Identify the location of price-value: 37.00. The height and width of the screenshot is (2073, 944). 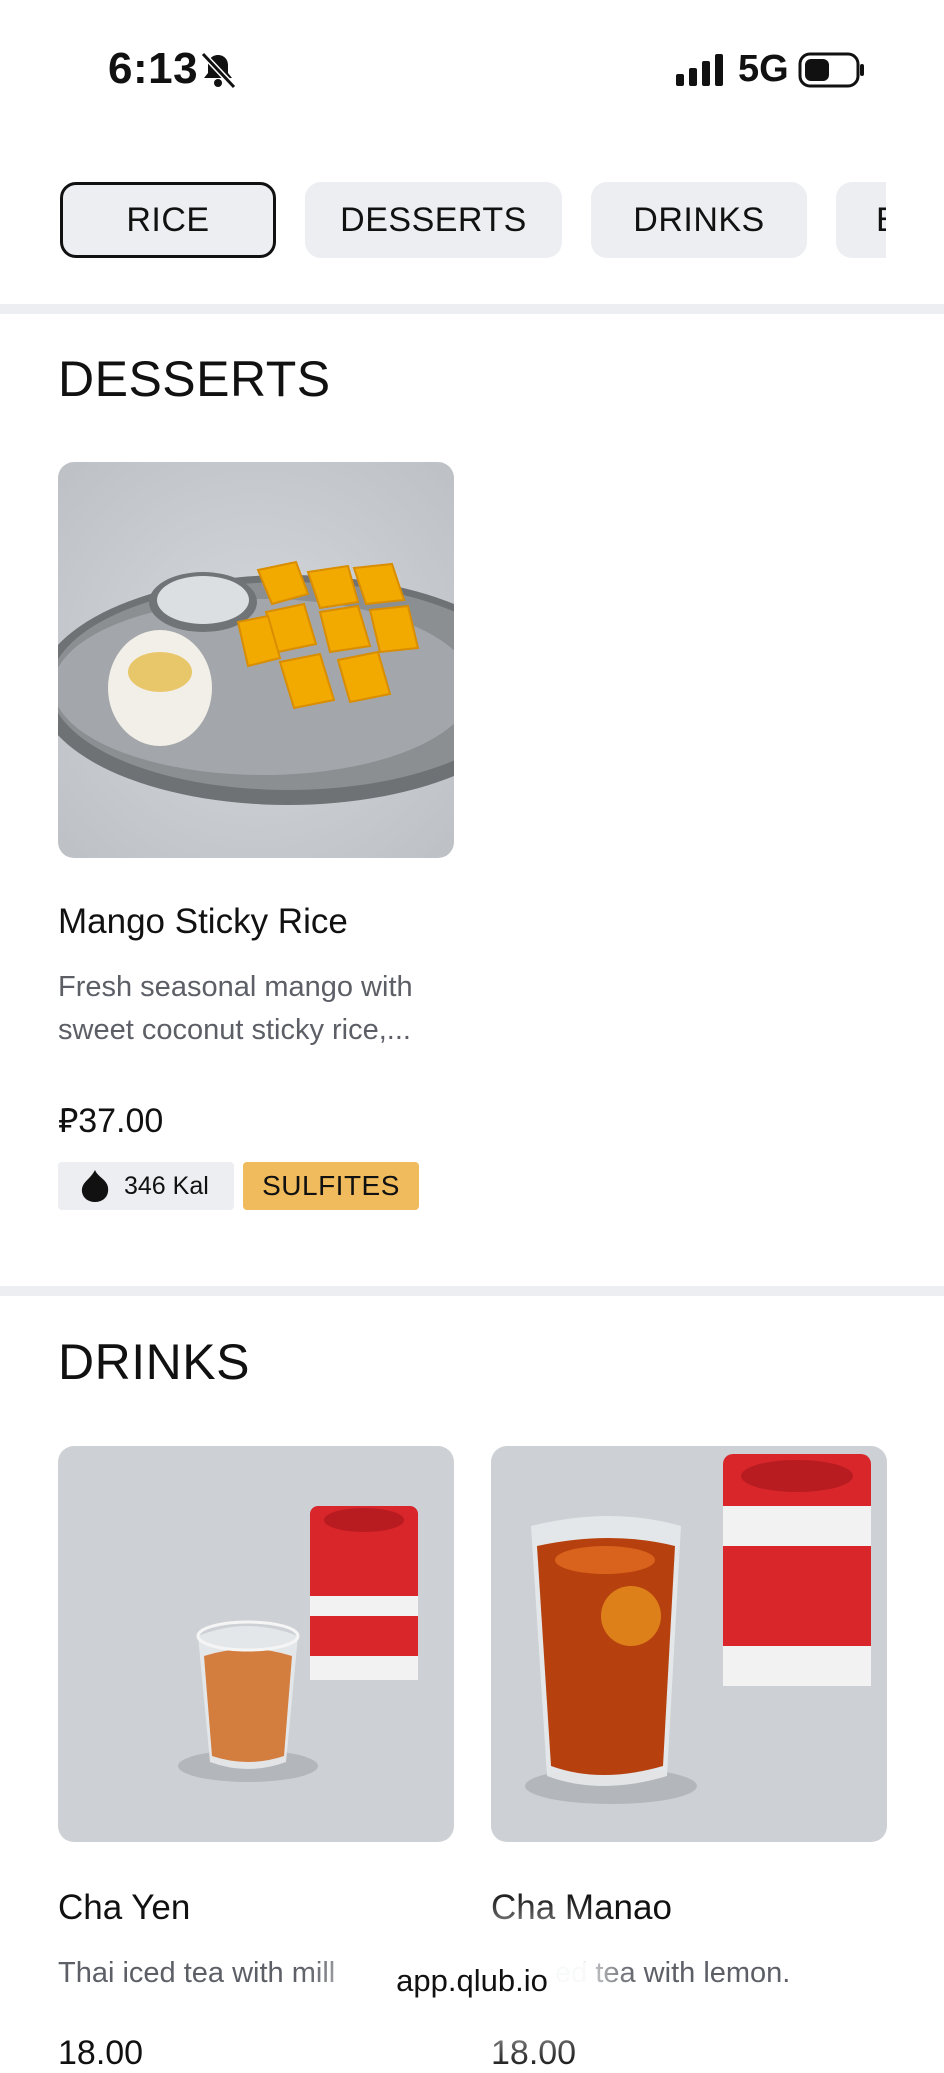
(121, 1121).